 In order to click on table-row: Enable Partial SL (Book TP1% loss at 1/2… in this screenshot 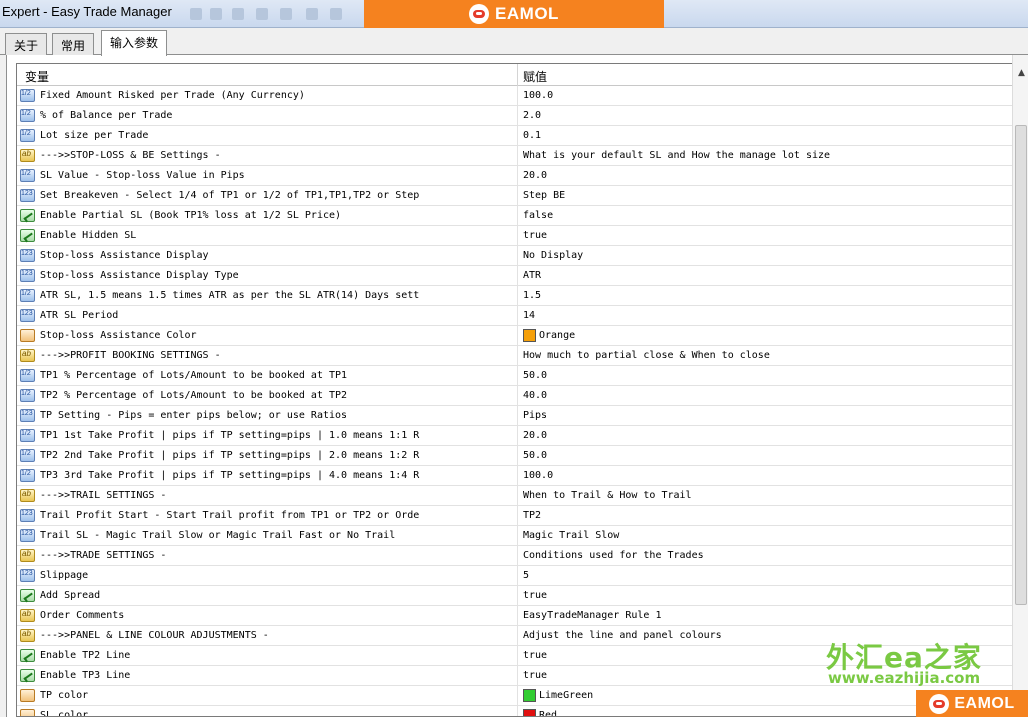, I will do `click(518, 216)`.